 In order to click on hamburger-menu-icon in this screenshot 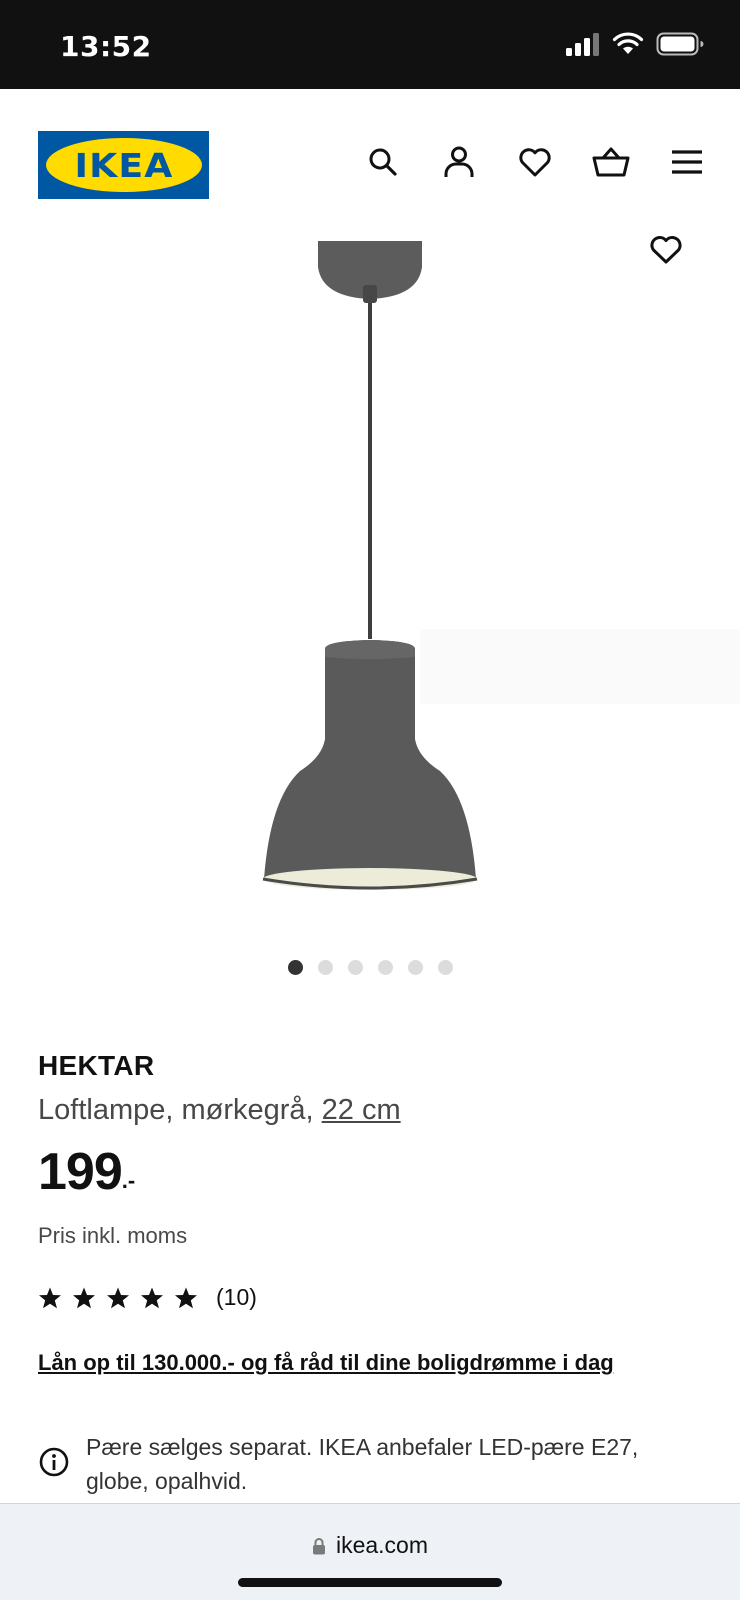, I will do `click(687, 162)`.